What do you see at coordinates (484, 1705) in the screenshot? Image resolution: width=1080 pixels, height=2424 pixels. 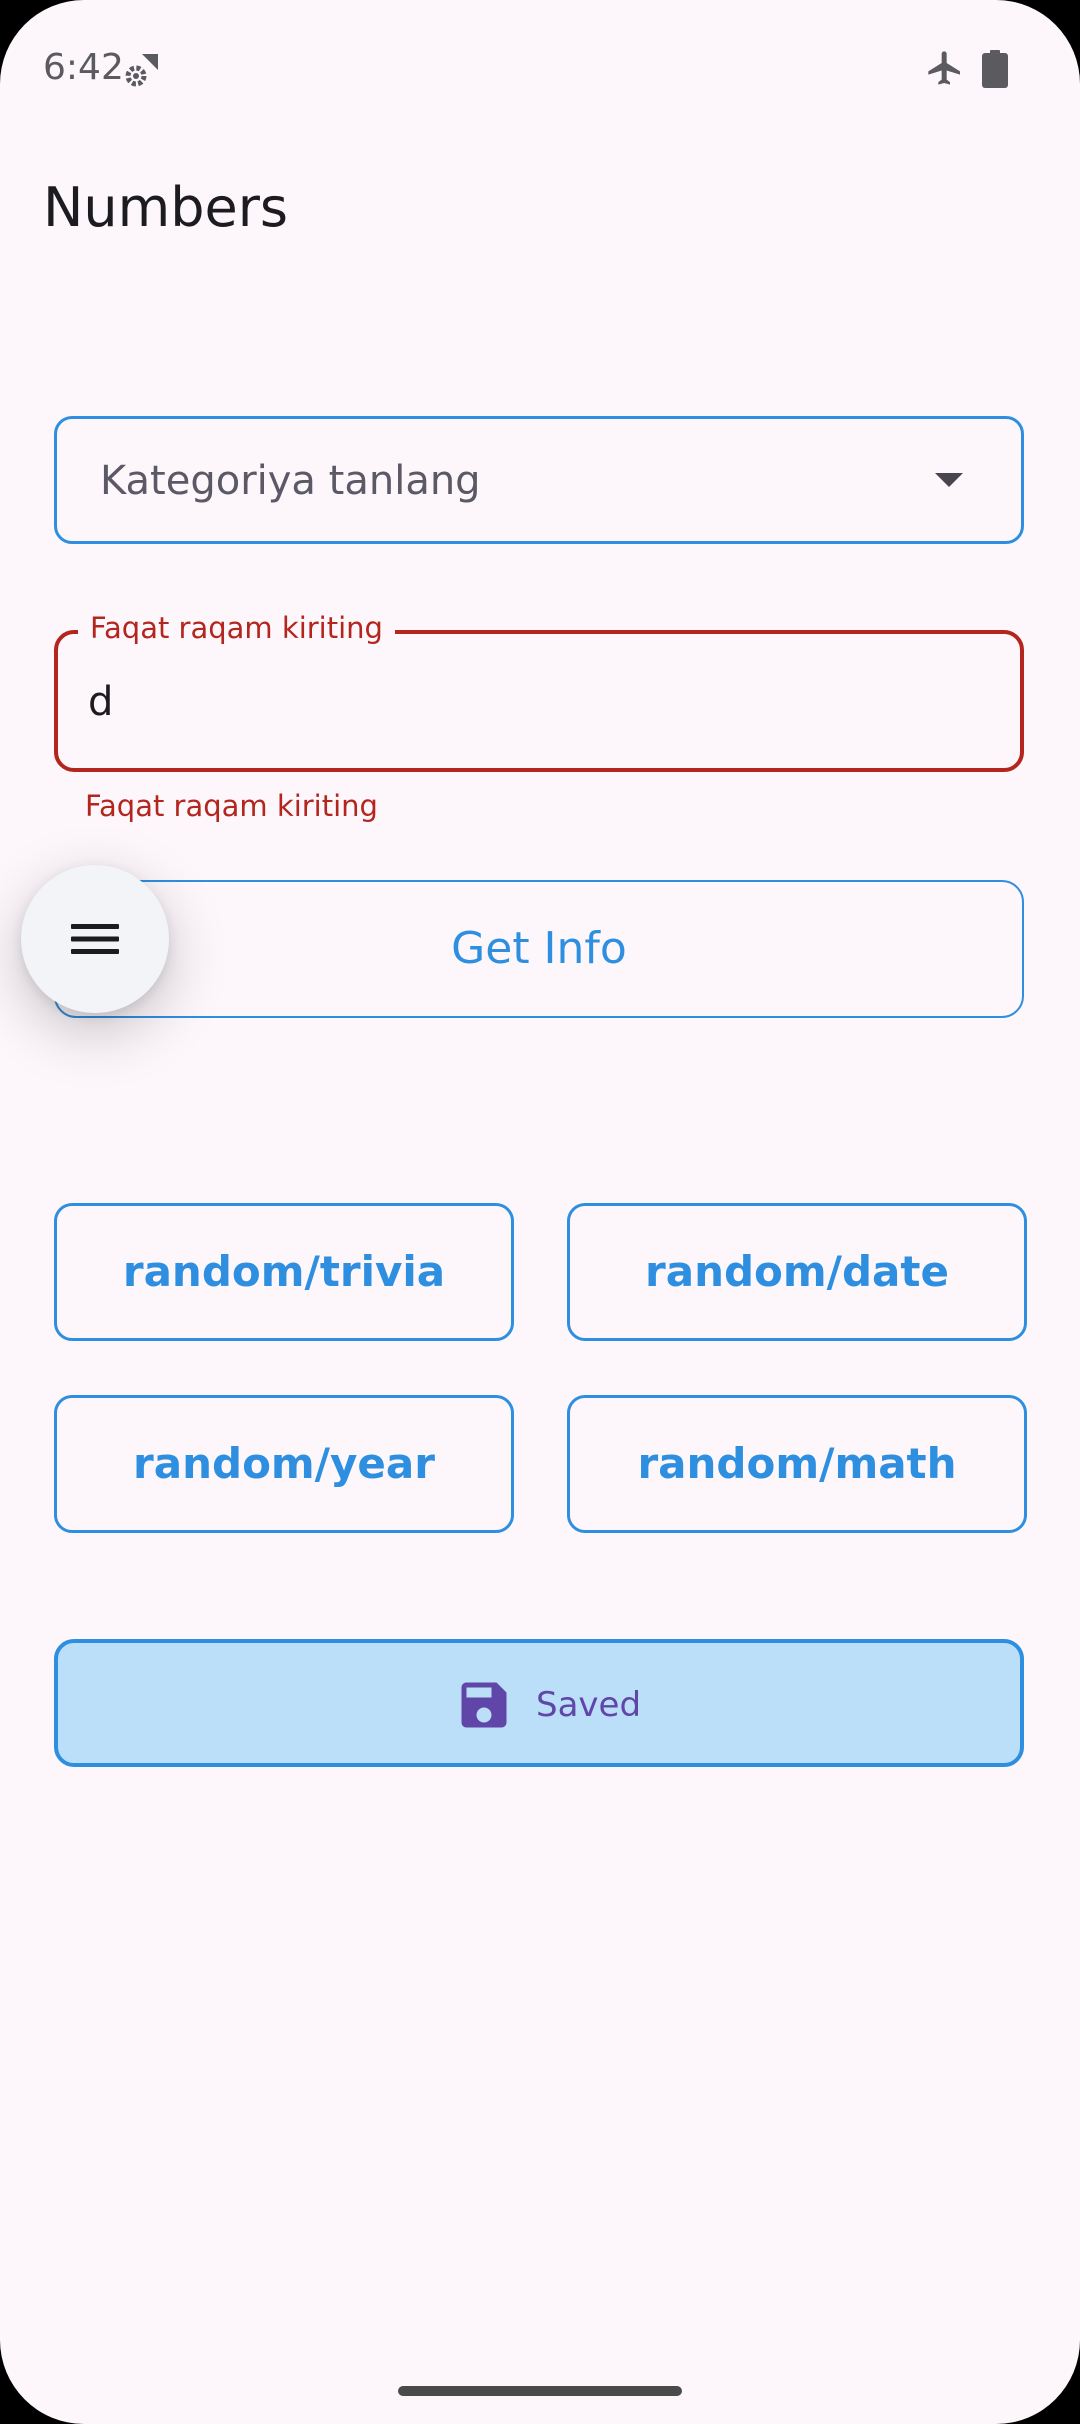 I see `save-icon` at bounding box center [484, 1705].